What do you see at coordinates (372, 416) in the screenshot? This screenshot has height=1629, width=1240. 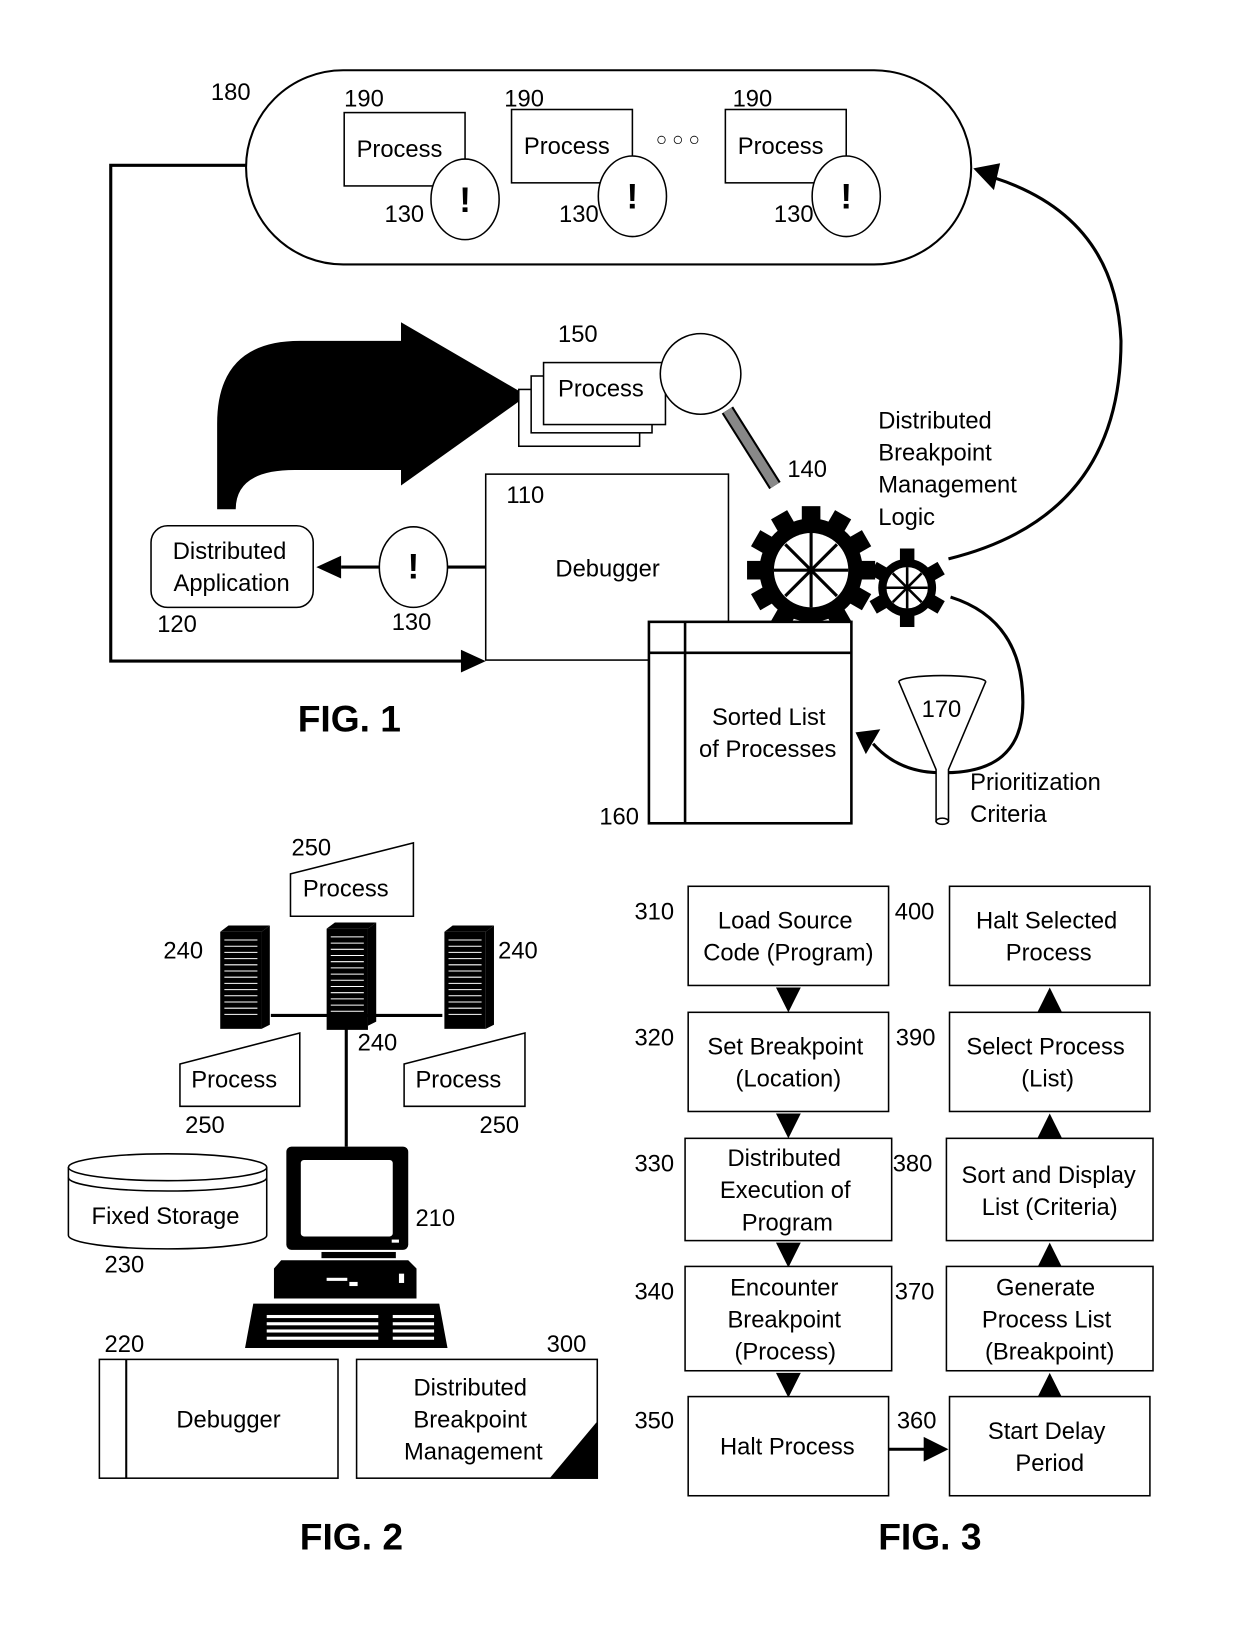 I see `big-curved-arrow` at bounding box center [372, 416].